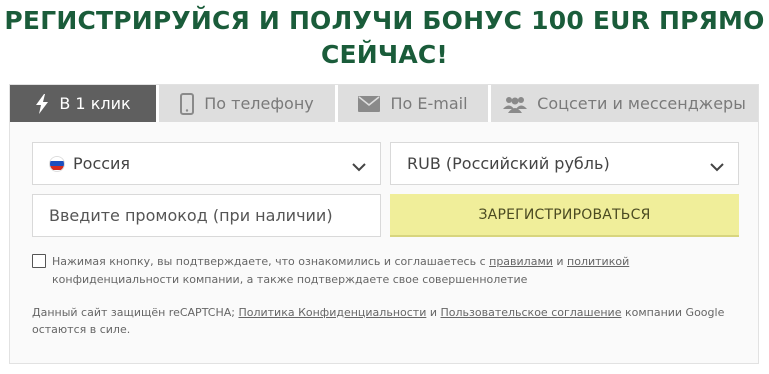 Image resolution: width=769 pixels, height=374 pixels. Describe the element at coordinates (598, 261) in the screenshot. I see `policy-link: политикой` at that location.